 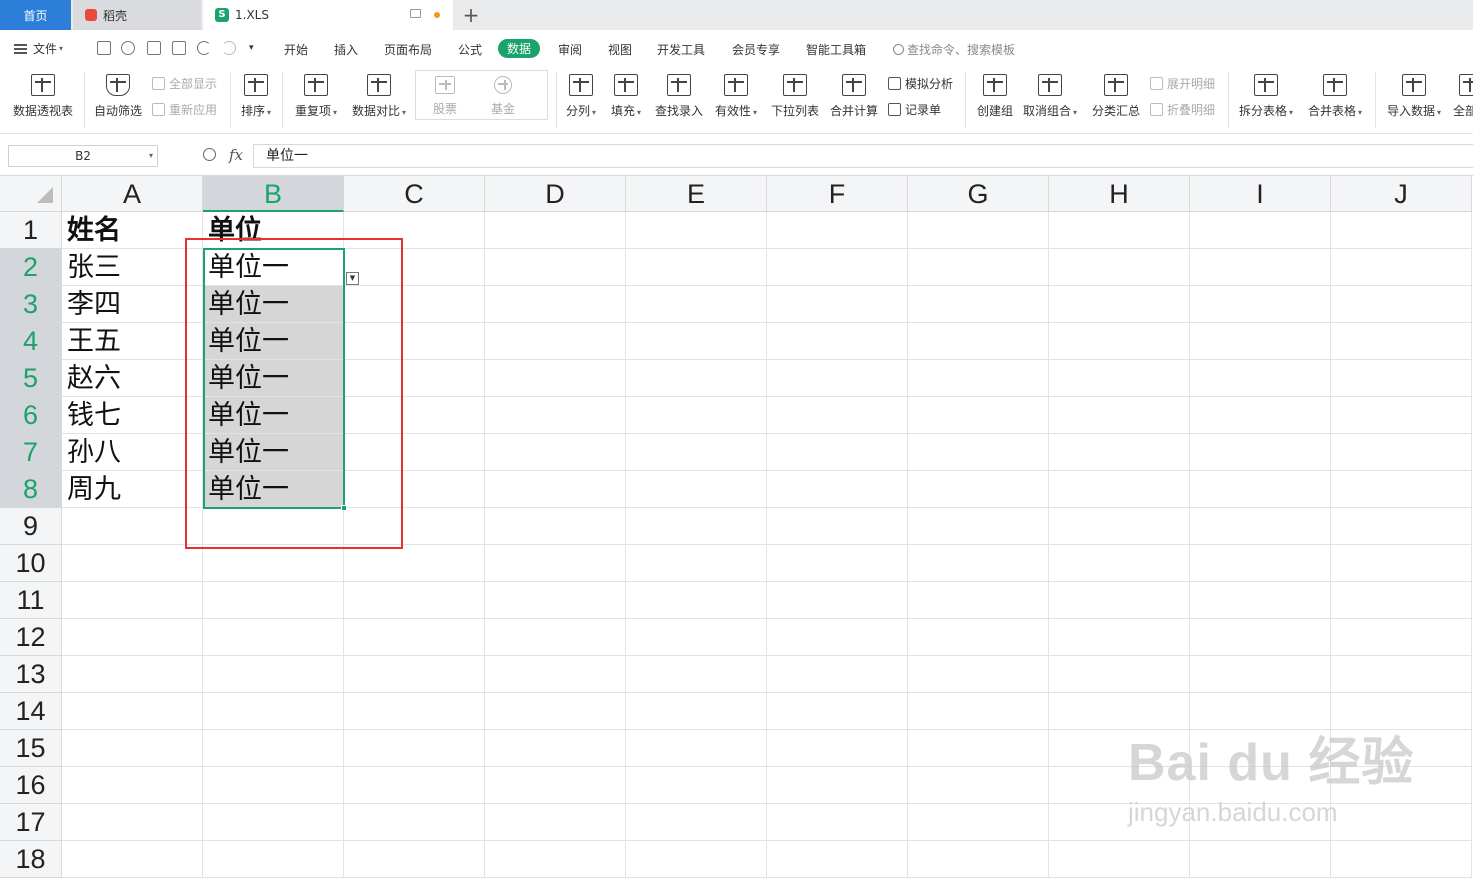 I want to click on cell-a16, so click(x=132, y=785).